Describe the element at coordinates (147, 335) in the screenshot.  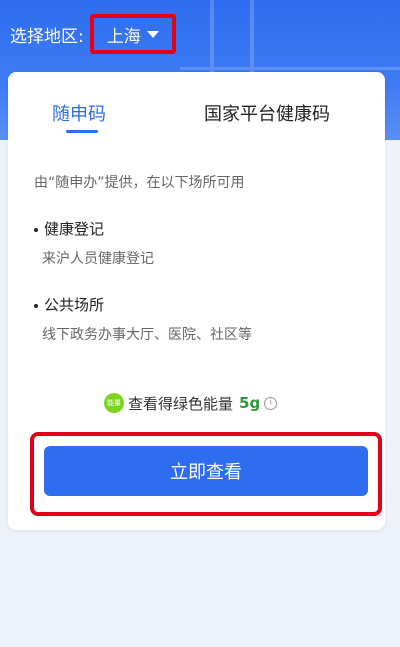
I see `section-subtitle-public-places: 线下政务办事大厅、医院、社区等` at that location.